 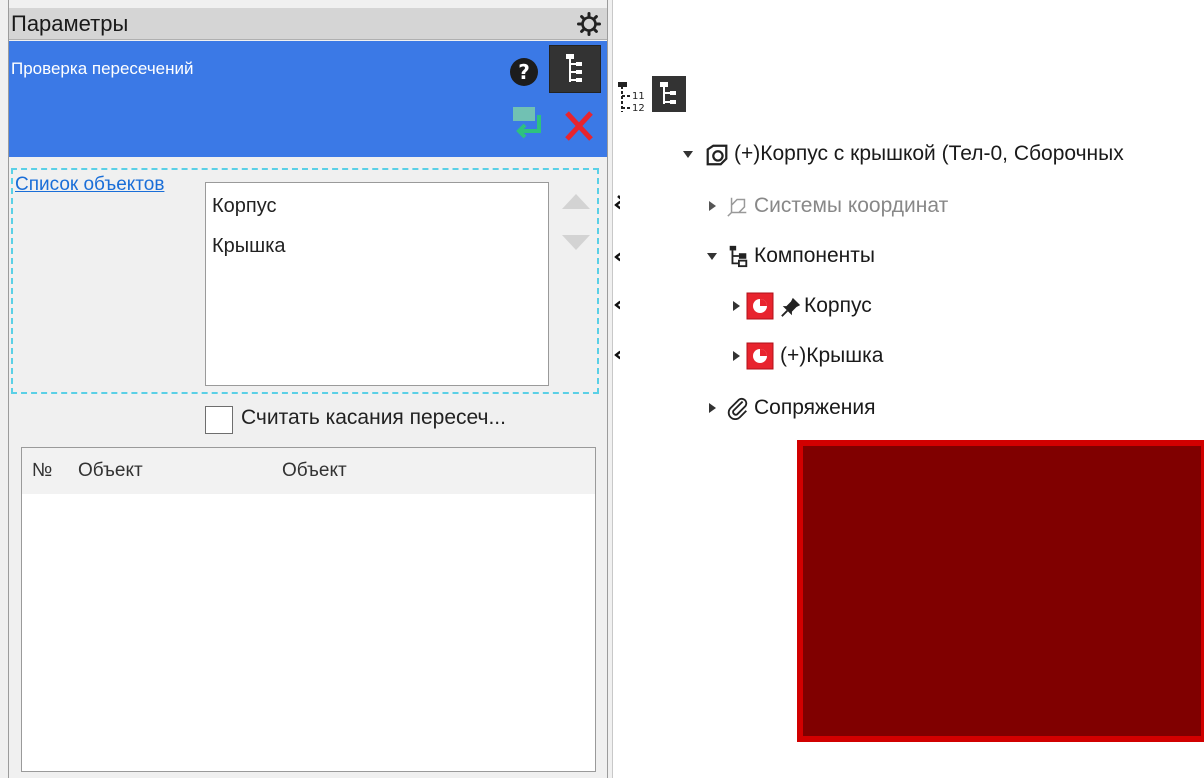 What do you see at coordinates (70, 23) in the screenshot?
I see `panel-title: Параметры` at bounding box center [70, 23].